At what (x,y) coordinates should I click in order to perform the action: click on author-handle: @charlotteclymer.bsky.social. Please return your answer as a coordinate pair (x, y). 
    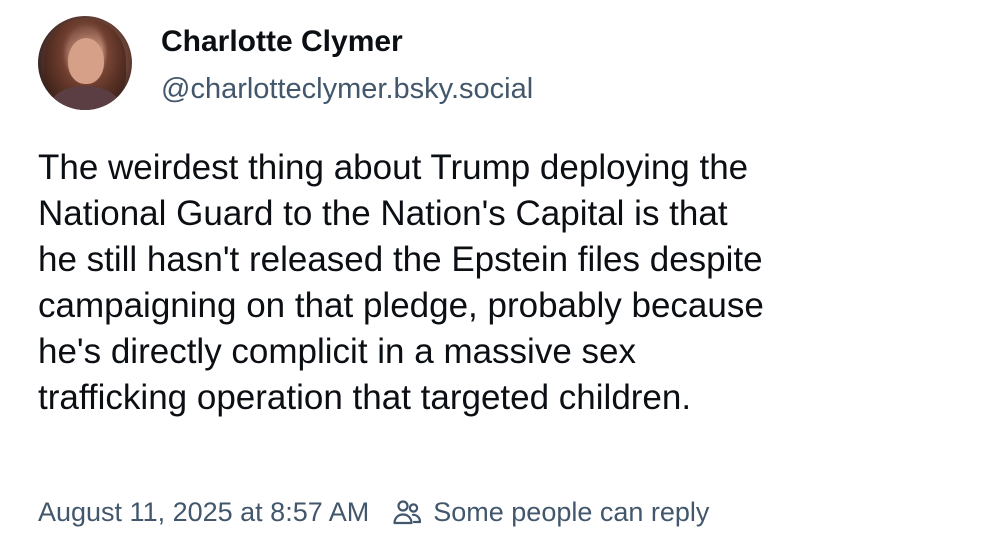
    Looking at the image, I should click on (347, 89).